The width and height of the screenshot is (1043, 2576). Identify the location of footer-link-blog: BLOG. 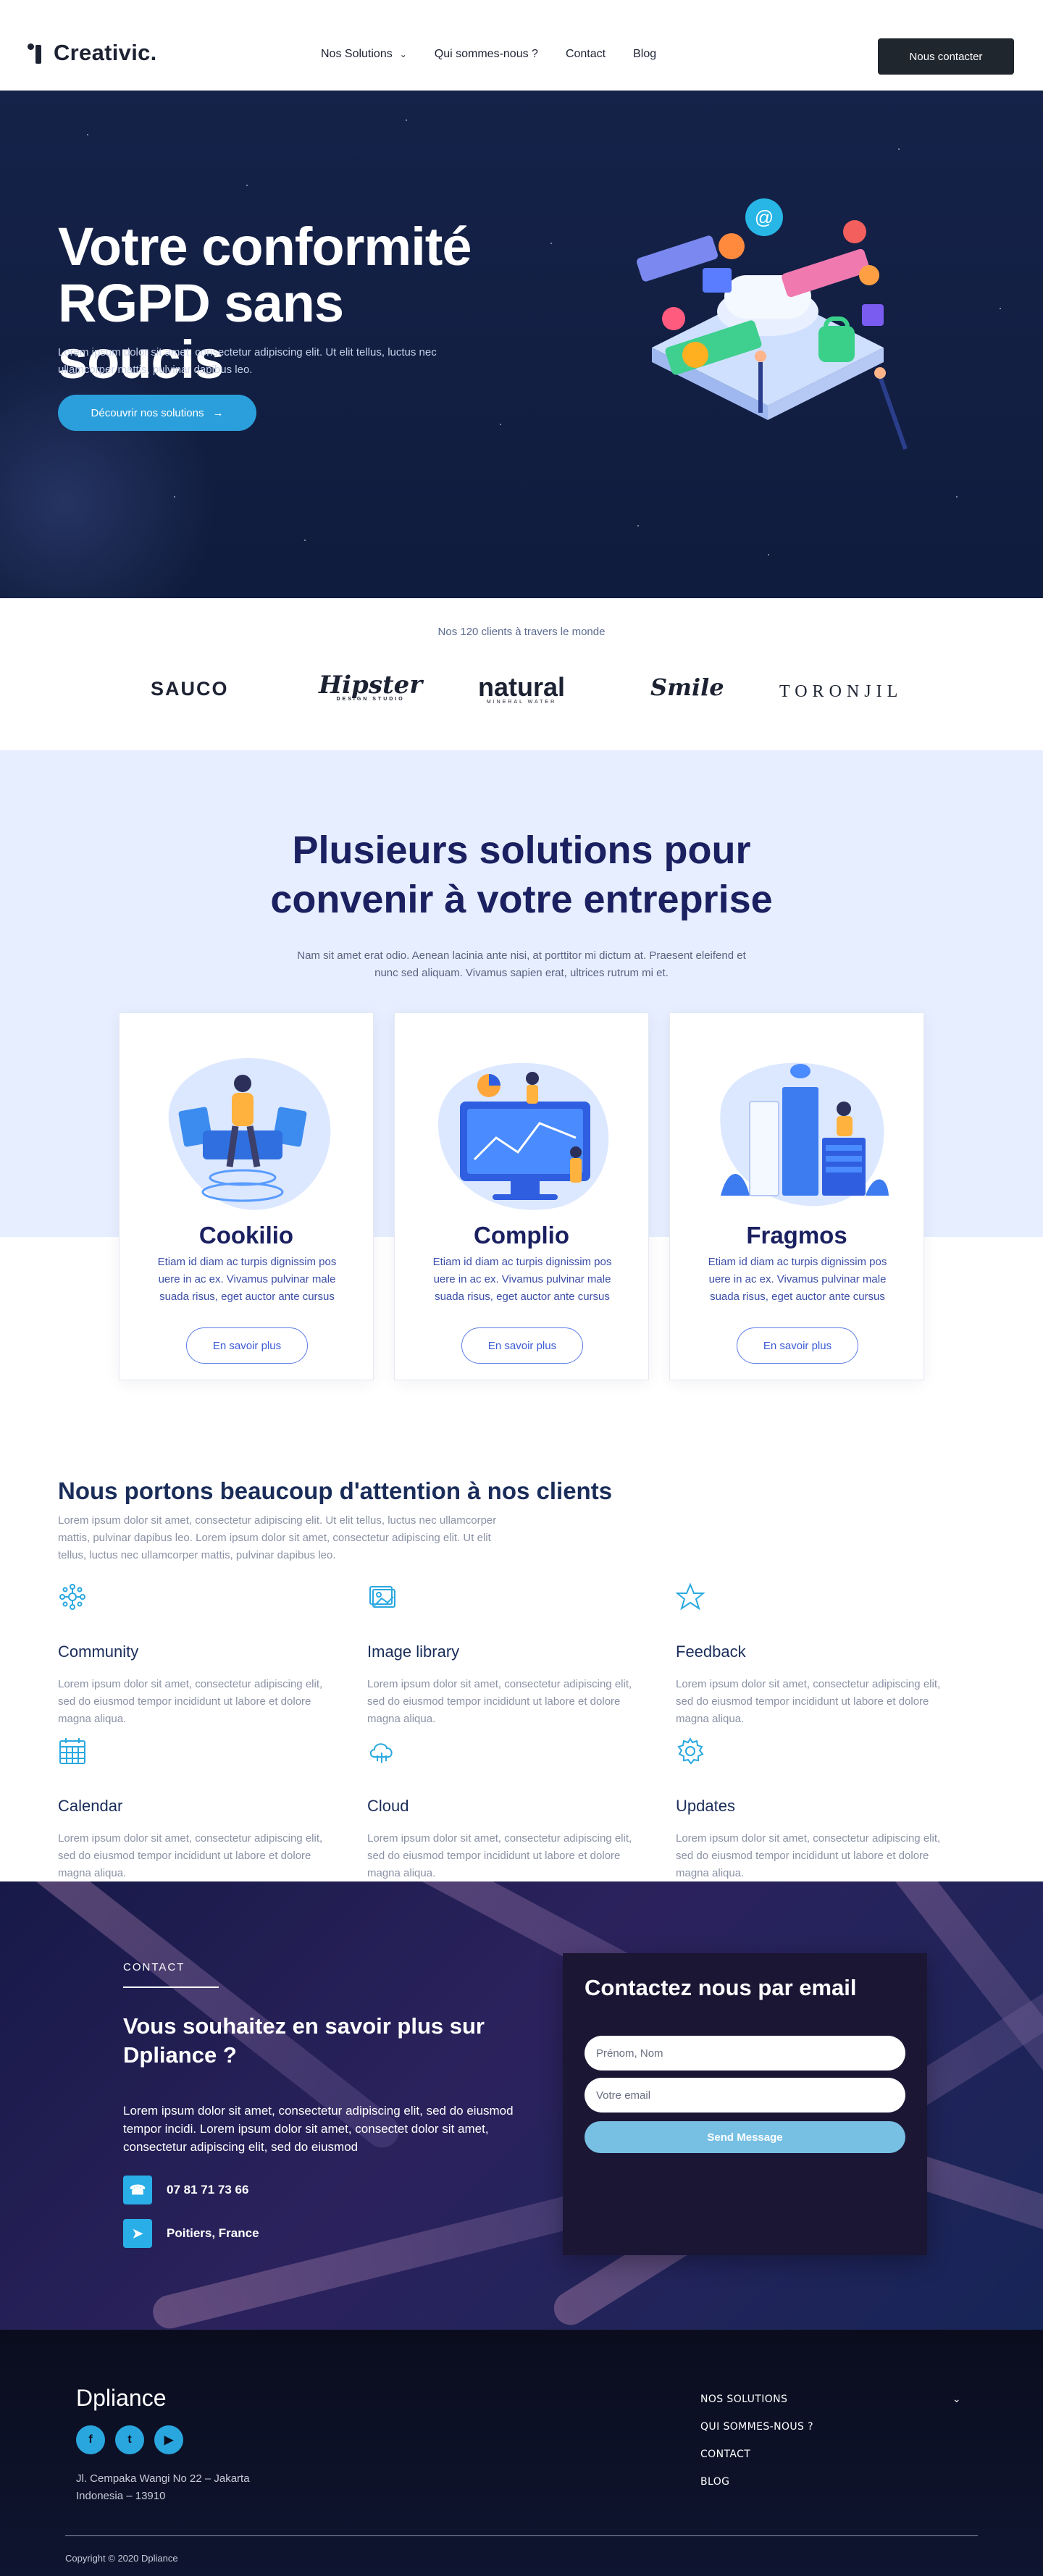
(830, 2482).